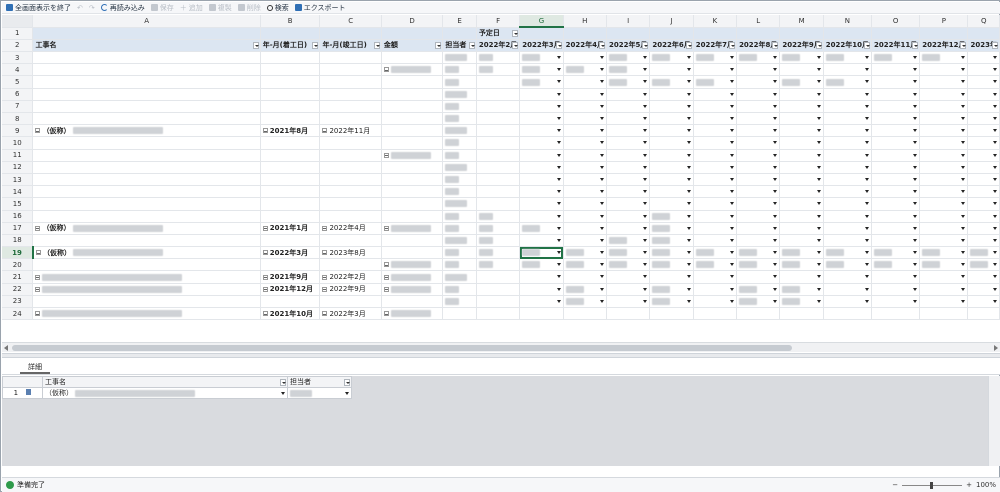 The width and height of the screenshot is (1000, 492). Describe the element at coordinates (350, 21) in the screenshot. I see `column-header: C` at that location.